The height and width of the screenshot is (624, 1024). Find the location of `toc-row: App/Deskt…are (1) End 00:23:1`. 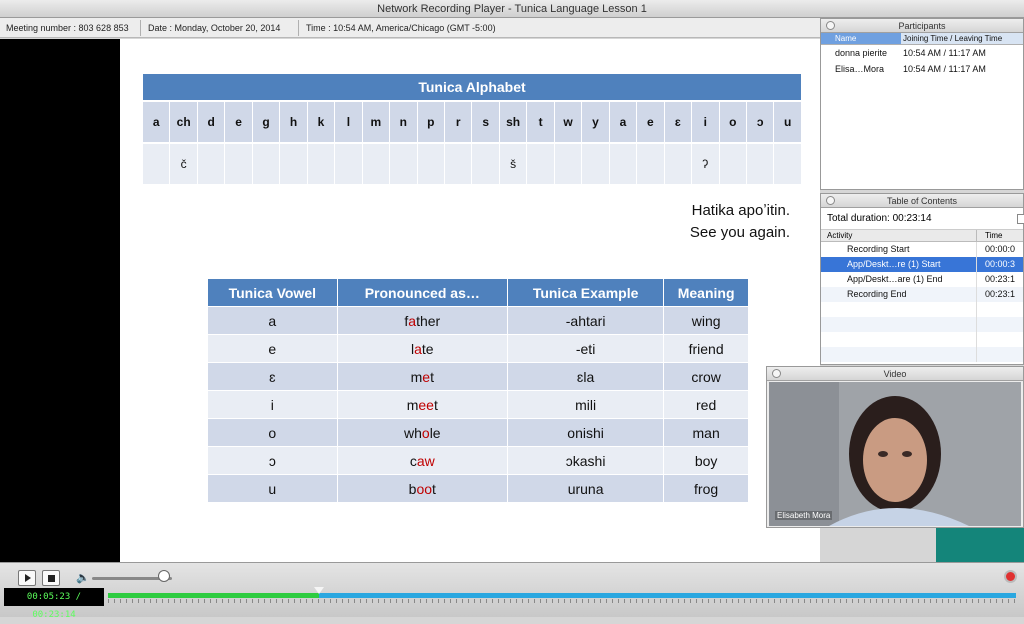

toc-row: App/Deskt…are (1) End 00:23:1 is located at coordinates (922, 279).